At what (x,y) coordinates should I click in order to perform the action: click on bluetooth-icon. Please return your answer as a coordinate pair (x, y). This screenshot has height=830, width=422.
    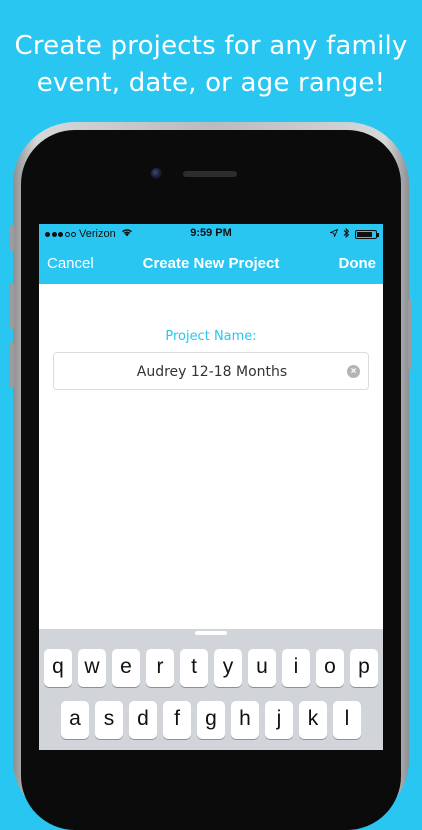
    Looking at the image, I should click on (346, 234).